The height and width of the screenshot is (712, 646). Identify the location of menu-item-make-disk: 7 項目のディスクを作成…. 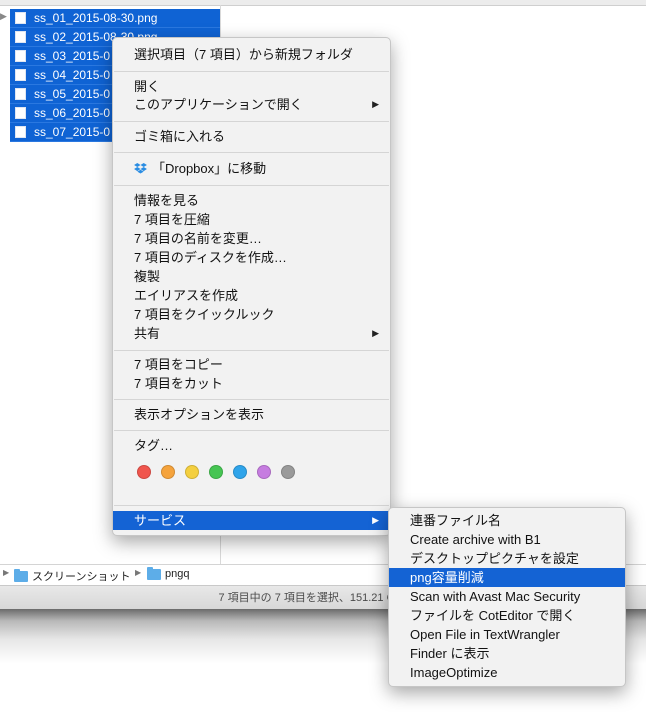
(251, 257).